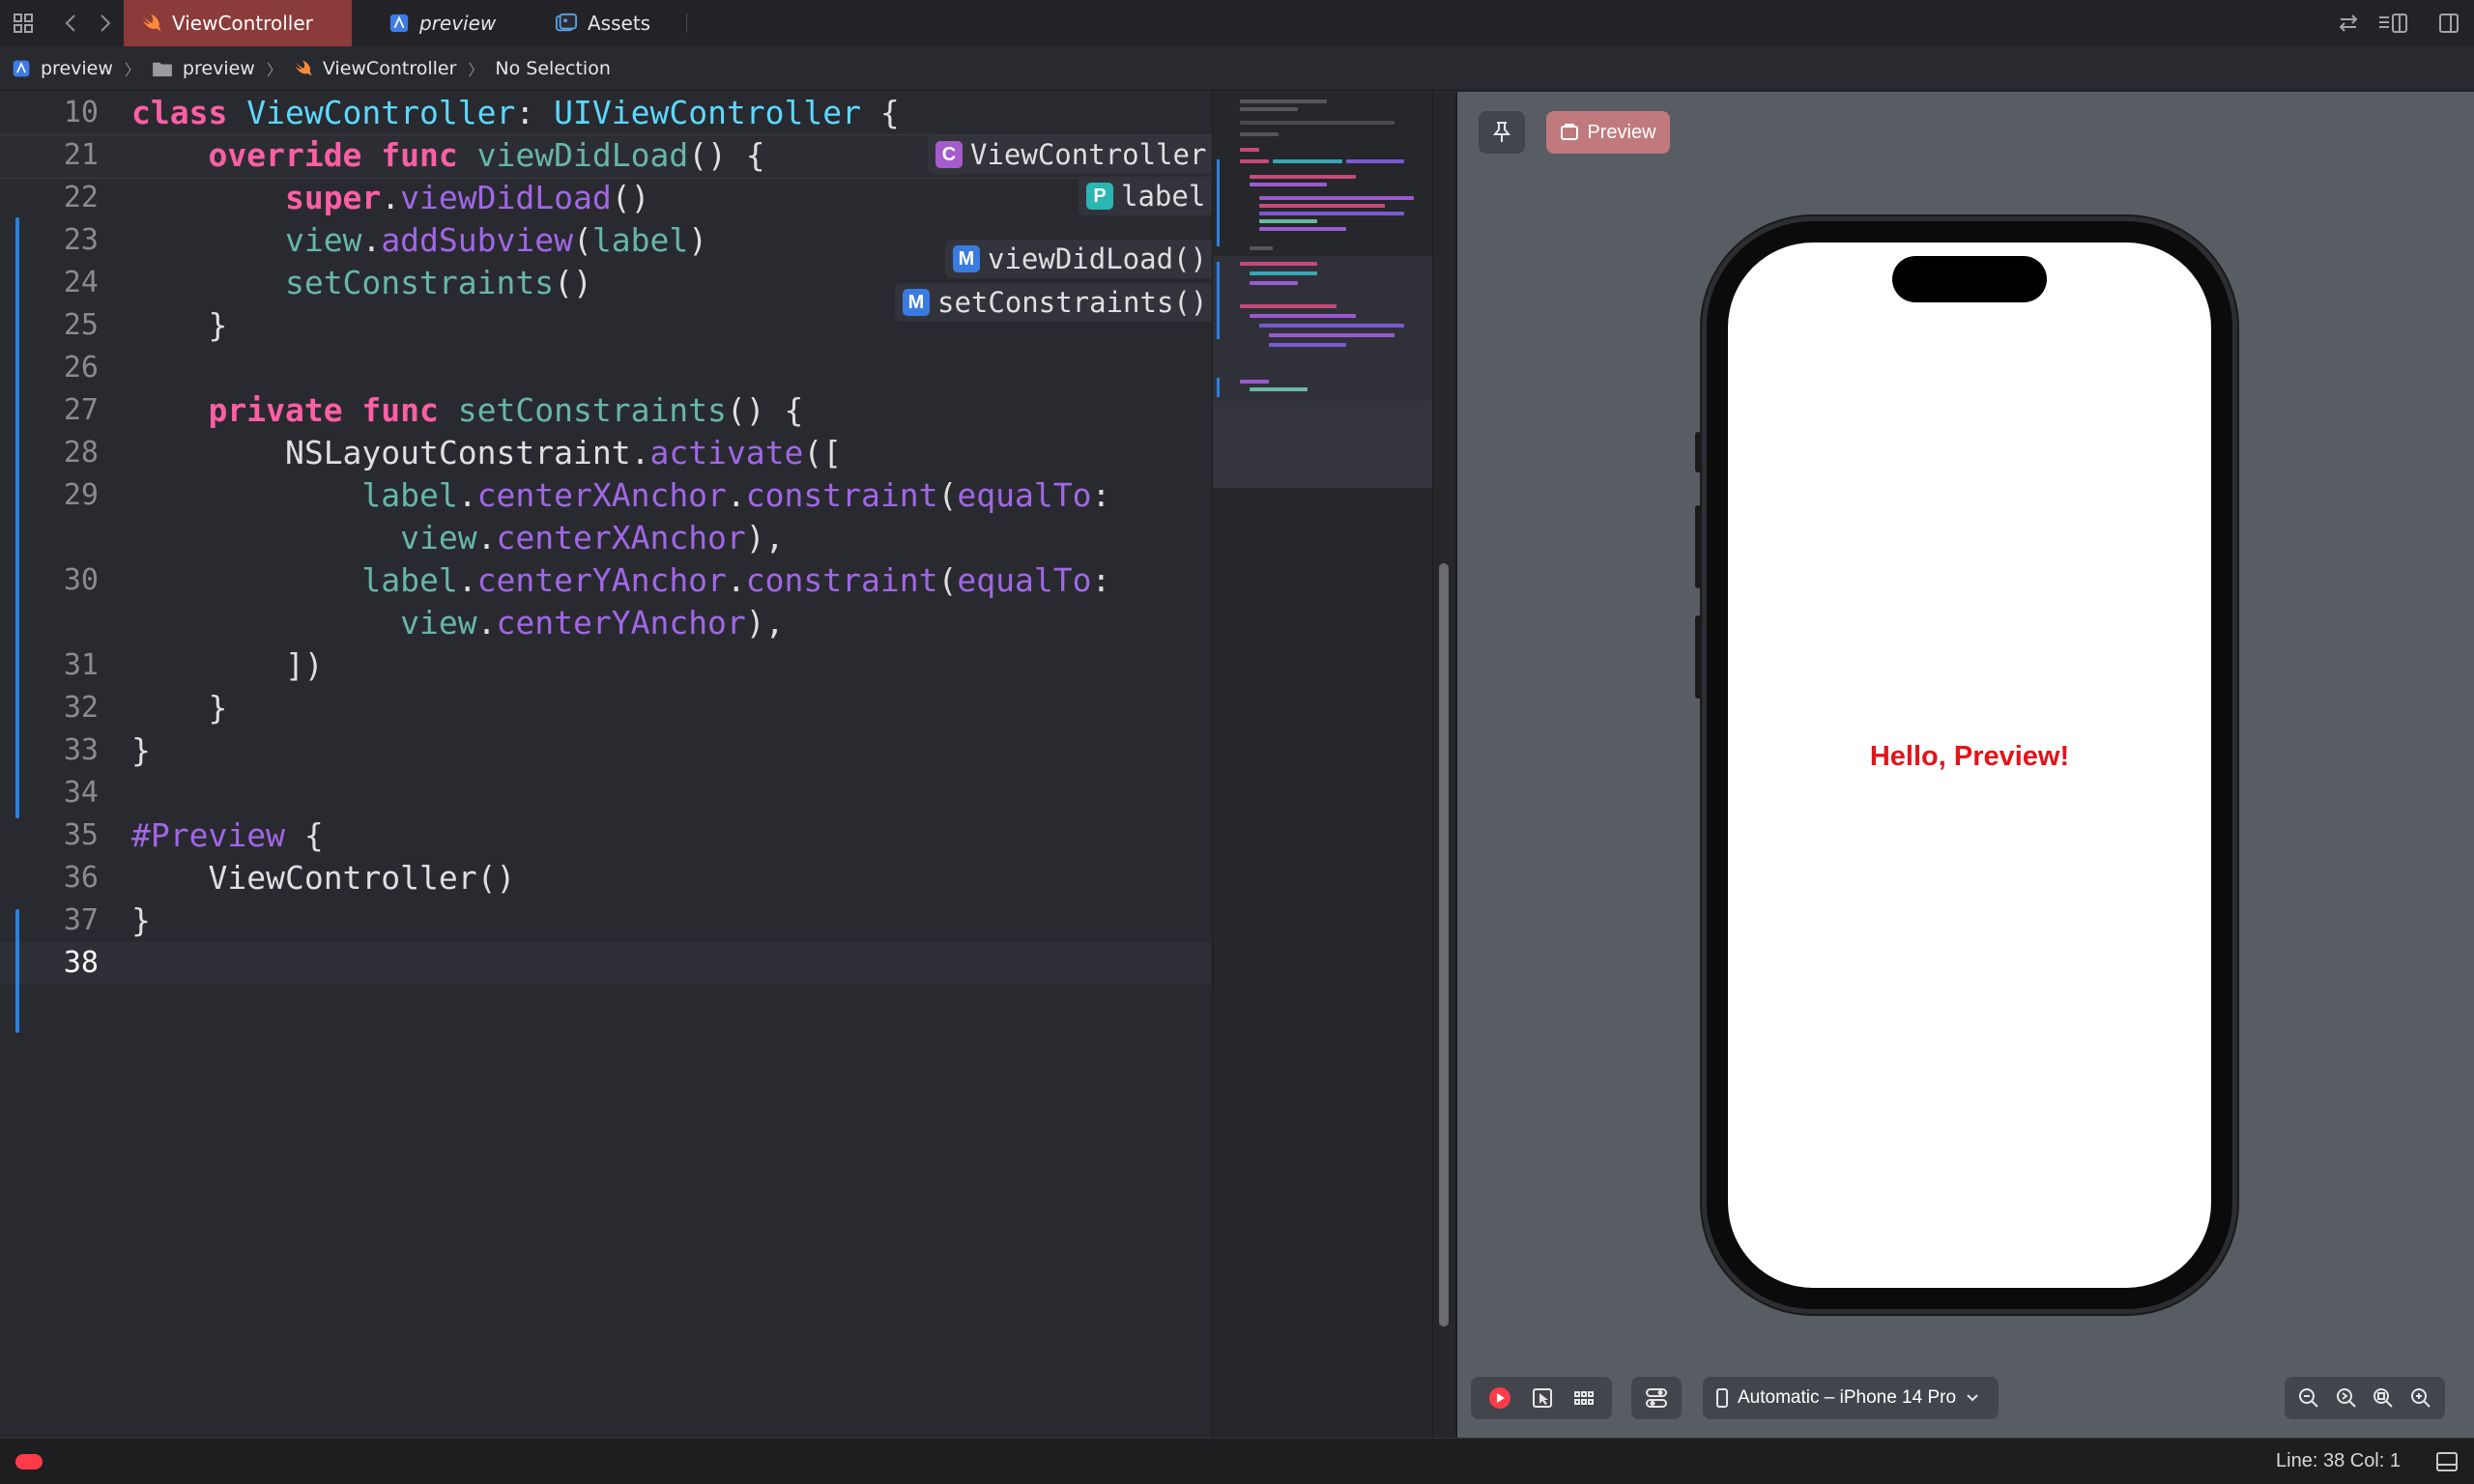 This screenshot has width=2474, height=1484. What do you see at coordinates (2420, 1398) in the screenshot?
I see `zoom-in-icon` at bounding box center [2420, 1398].